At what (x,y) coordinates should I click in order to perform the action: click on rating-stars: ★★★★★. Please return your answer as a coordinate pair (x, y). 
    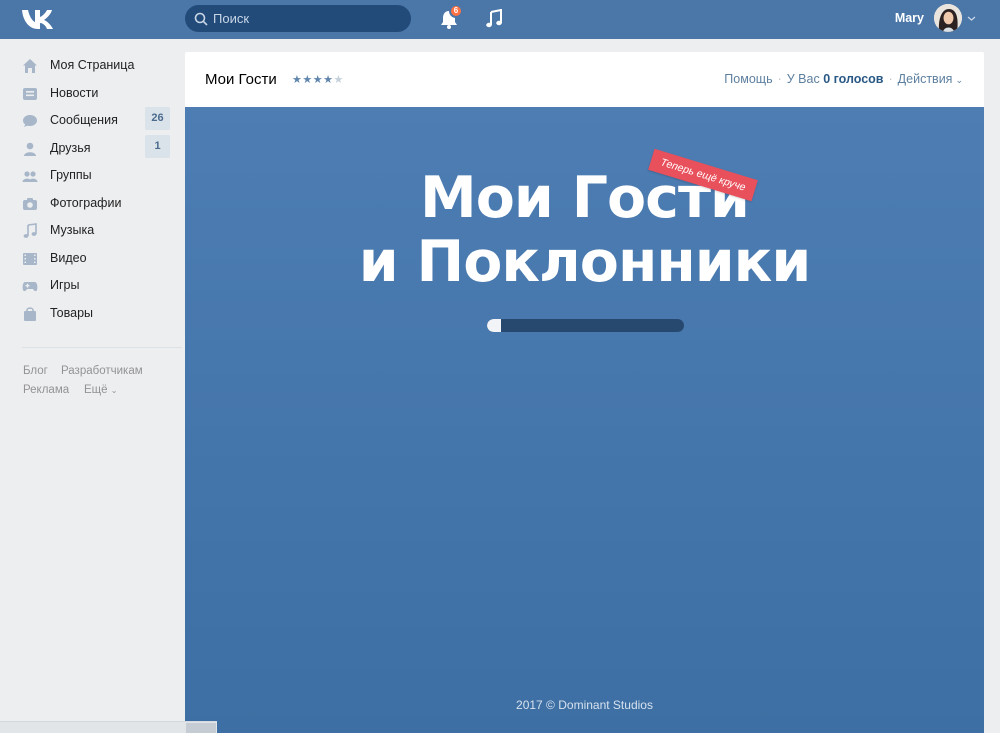
    Looking at the image, I should click on (318, 79).